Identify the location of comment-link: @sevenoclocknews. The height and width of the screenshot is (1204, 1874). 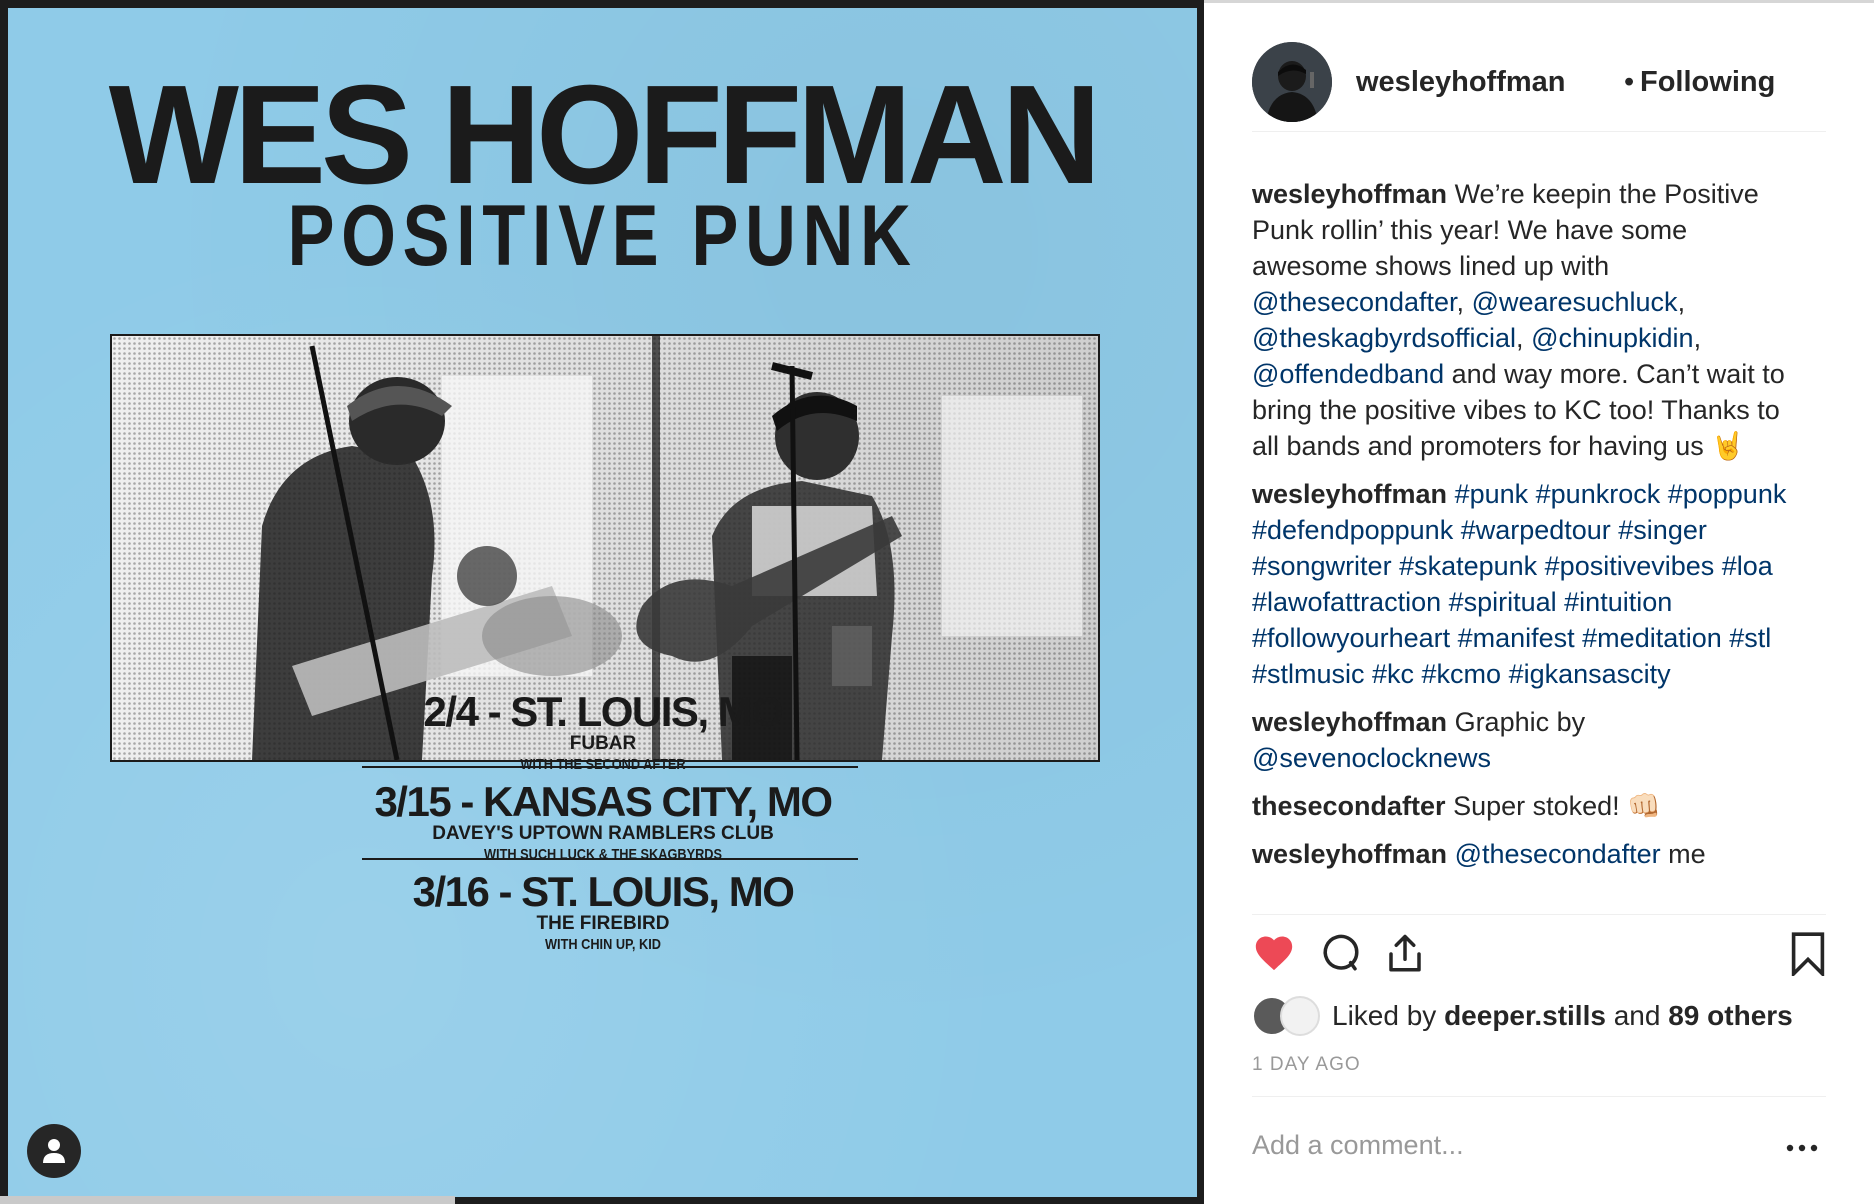
(1371, 758).